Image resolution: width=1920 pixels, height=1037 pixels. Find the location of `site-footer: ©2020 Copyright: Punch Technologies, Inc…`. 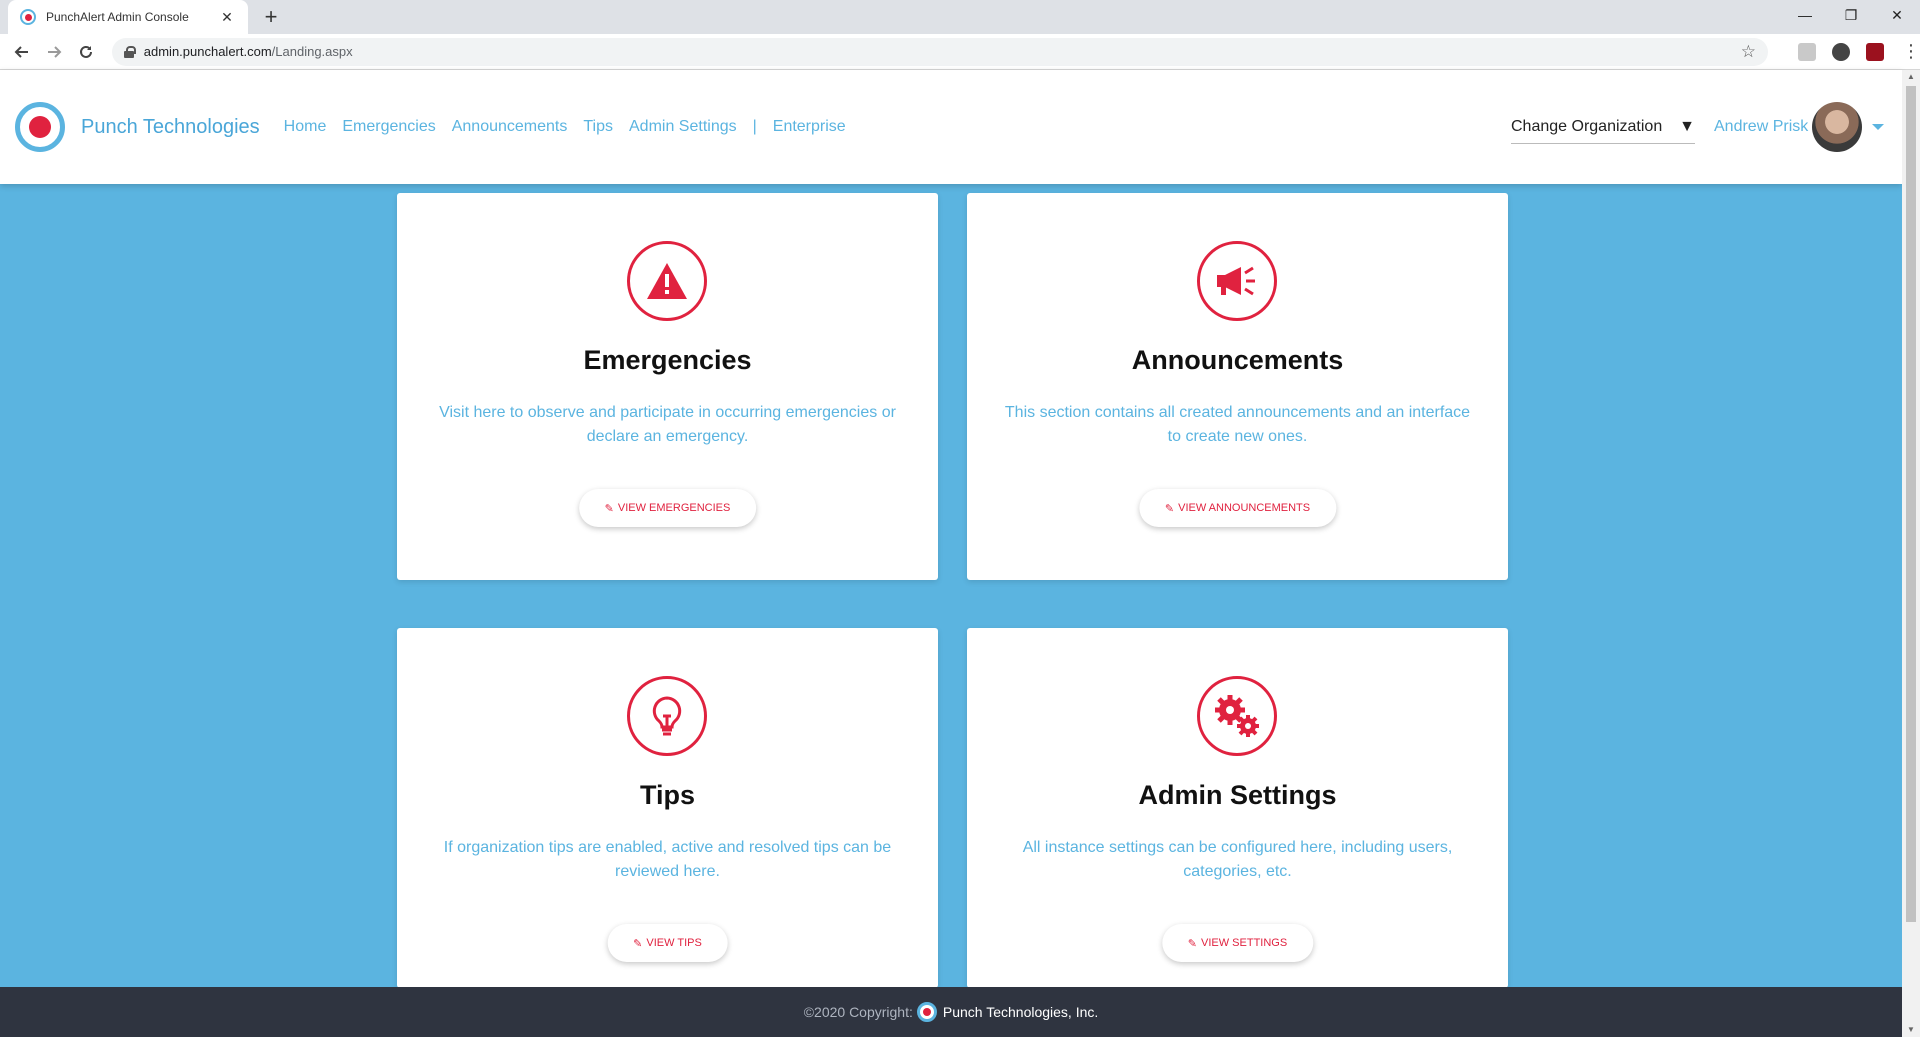

site-footer: ©2020 Copyright: Punch Technologies, Inc… is located at coordinates (951, 1012).